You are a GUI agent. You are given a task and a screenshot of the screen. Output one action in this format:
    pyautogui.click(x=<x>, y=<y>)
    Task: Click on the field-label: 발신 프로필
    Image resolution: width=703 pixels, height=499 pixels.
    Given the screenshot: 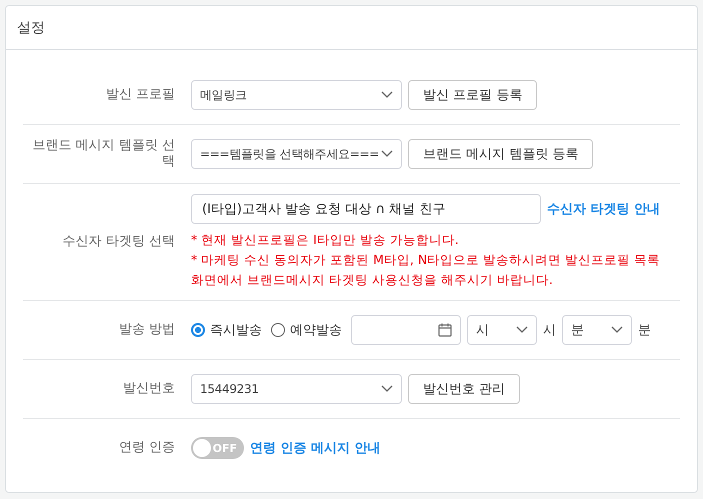 What is the action you would take?
    pyautogui.click(x=140, y=95)
    